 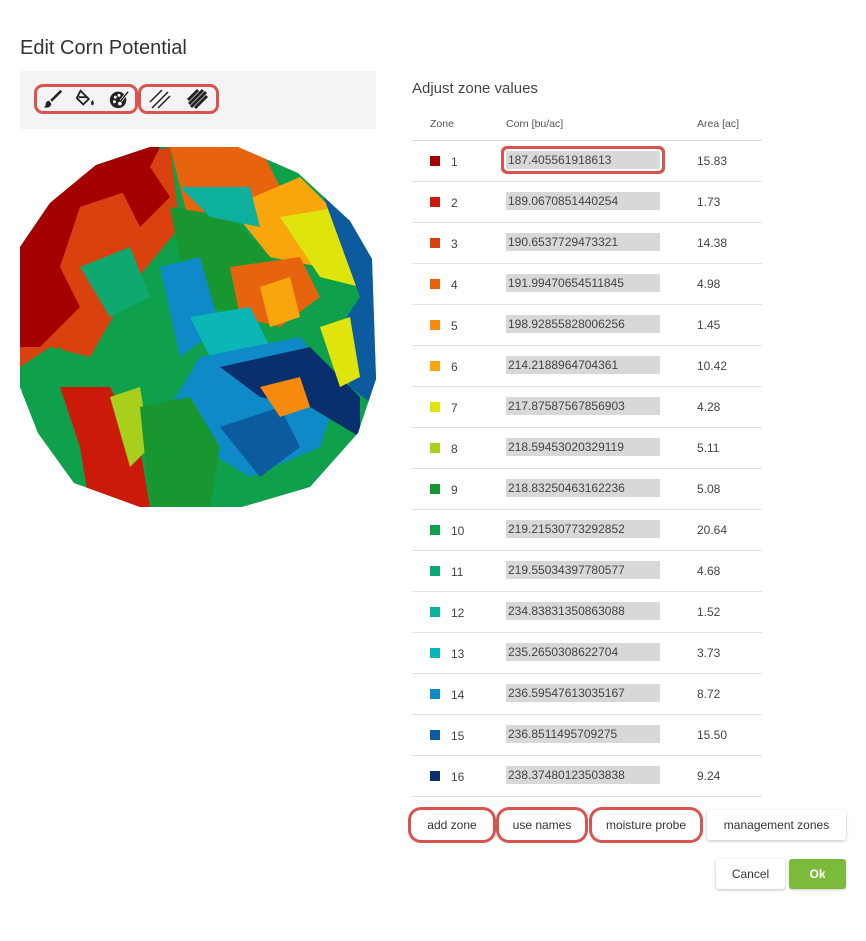 What do you see at coordinates (454, 407) in the screenshot?
I see `zone-number: 7` at bounding box center [454, 407].